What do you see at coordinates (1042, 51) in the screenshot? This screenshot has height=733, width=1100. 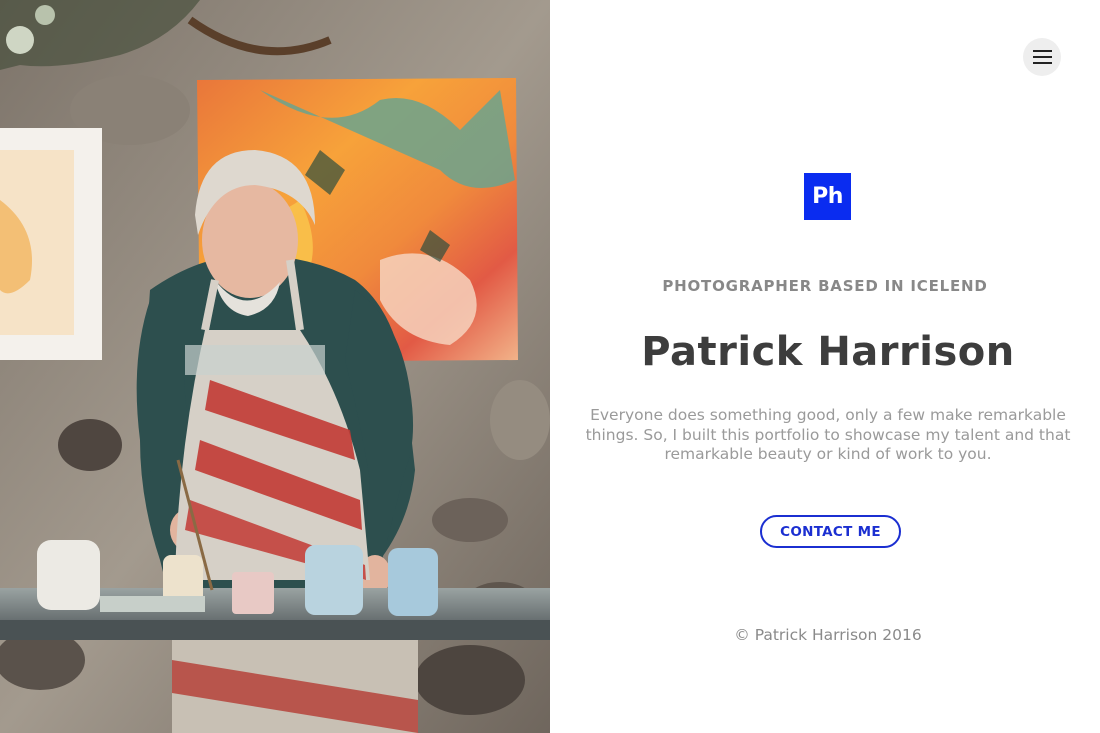 I see `hamburger-menu-icon` at bounding box center [1042, 51].